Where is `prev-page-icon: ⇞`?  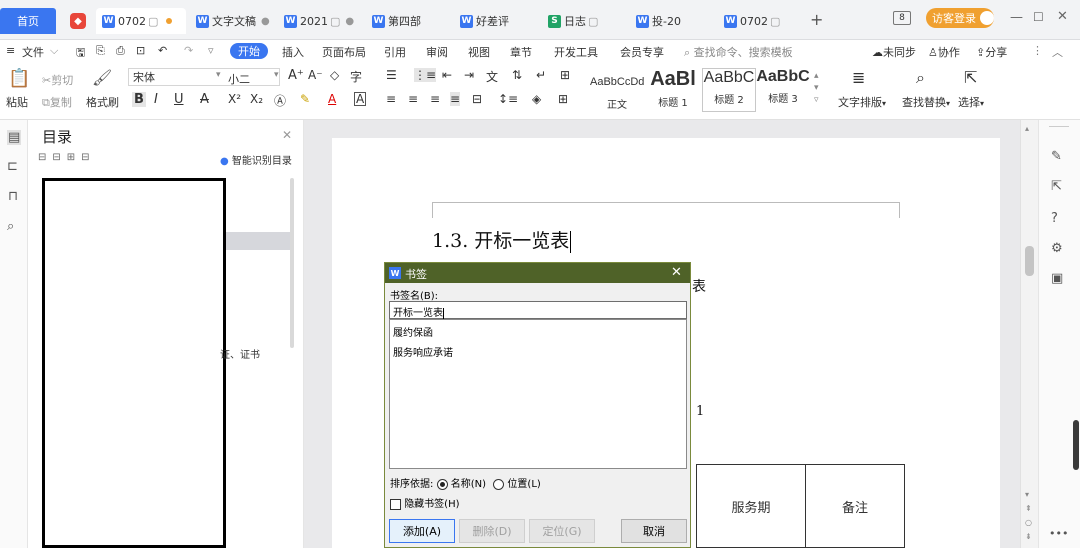
prev-page-icon: ⇞ is located at coordinates (1028, 508).